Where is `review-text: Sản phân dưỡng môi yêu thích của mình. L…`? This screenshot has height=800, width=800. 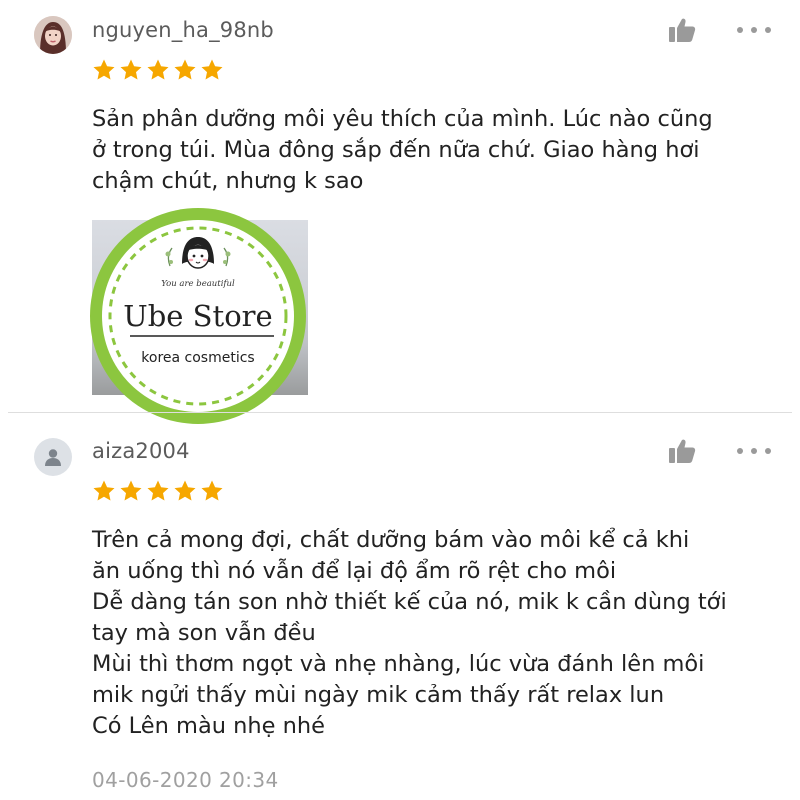
review-text: Sản phân dưỡng môi yêu thích của mình. L… is located at coordinates (402, 150).